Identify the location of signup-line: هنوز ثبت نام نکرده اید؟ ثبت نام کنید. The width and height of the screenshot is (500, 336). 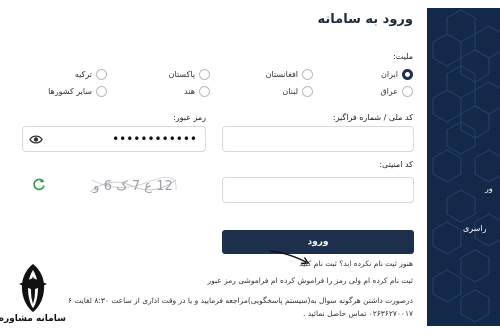
(356, 263).